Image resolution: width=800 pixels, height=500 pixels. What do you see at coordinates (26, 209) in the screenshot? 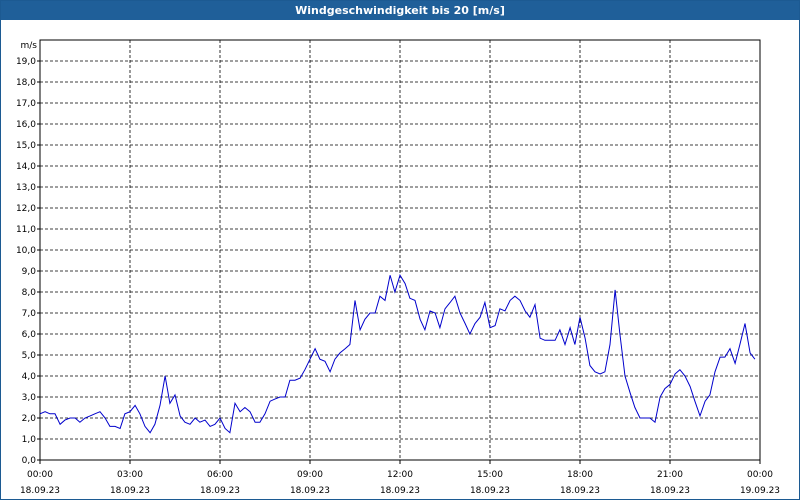
I see `y-tick-label: 12,0` at bounding box center [26, 209].